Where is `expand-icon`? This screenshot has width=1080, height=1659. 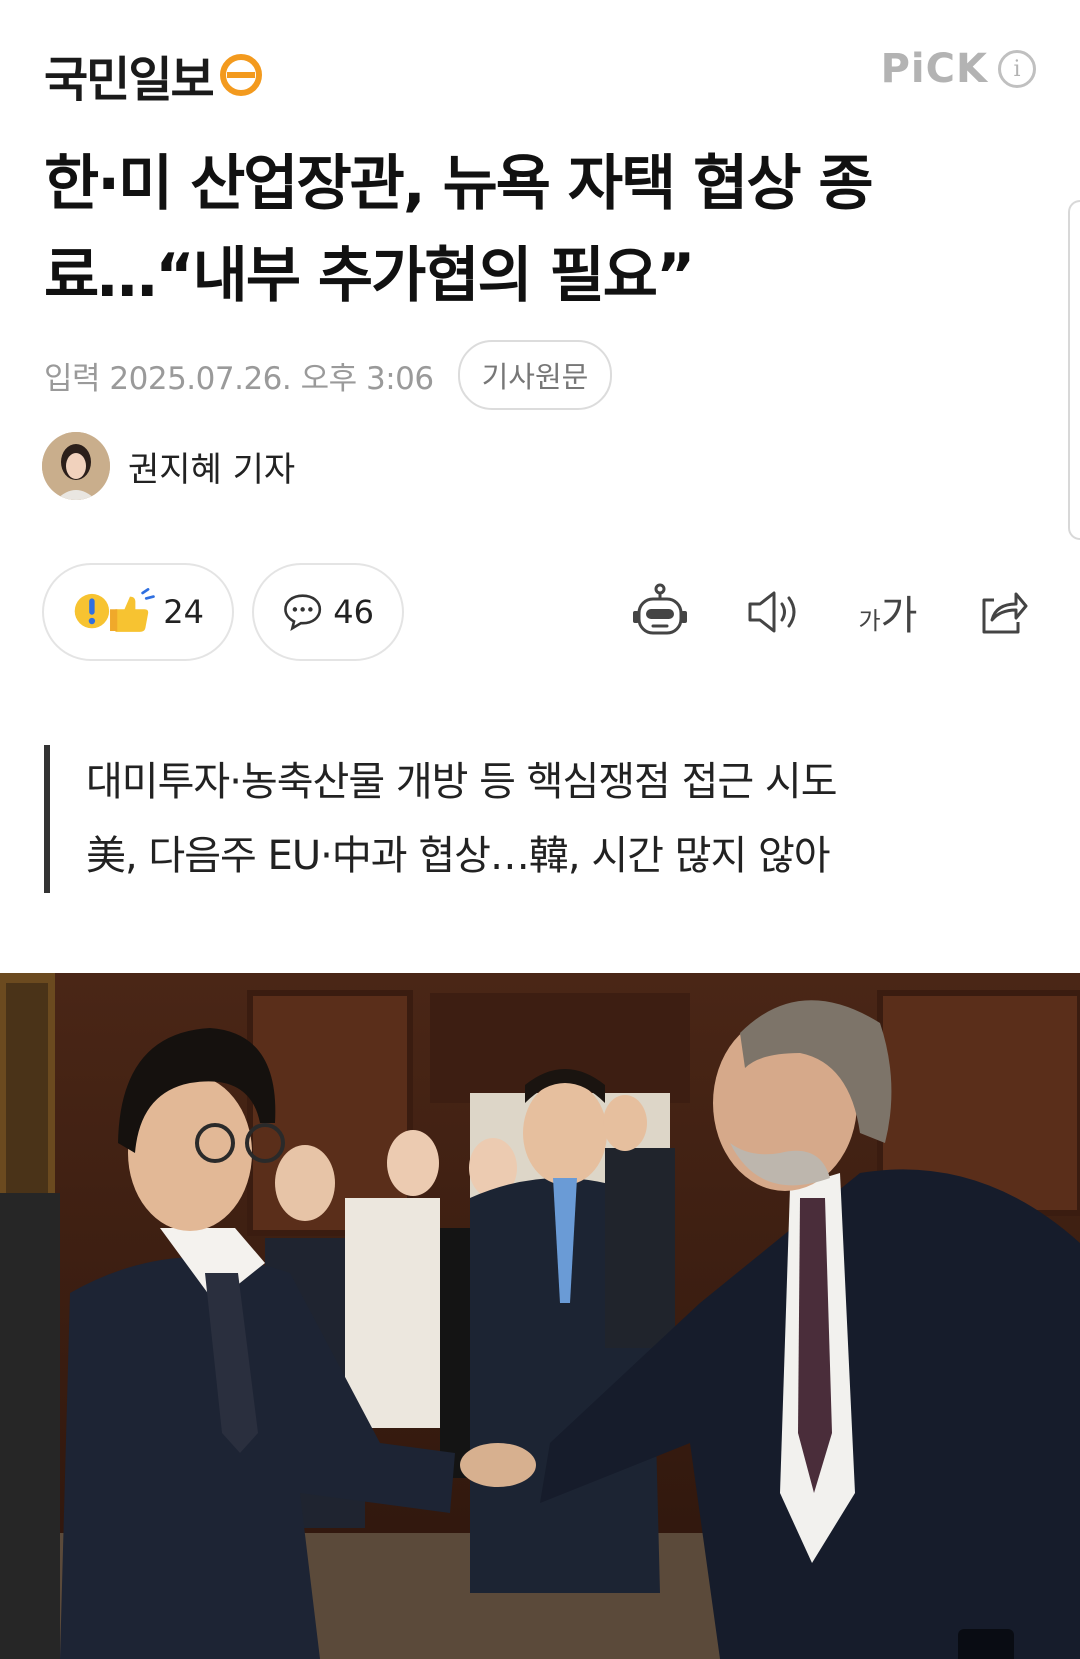
expand-icon is located at coordinates (986, 1644).